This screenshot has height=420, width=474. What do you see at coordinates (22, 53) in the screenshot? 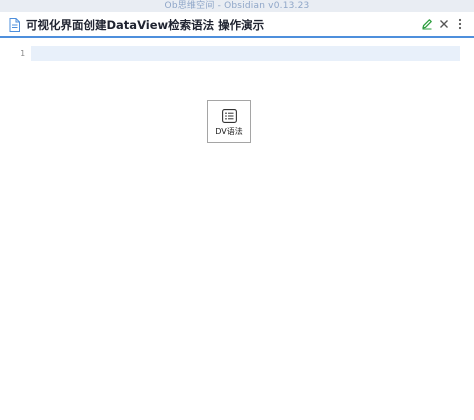
I see `line-number: 1` at bounding box center [22, 53].